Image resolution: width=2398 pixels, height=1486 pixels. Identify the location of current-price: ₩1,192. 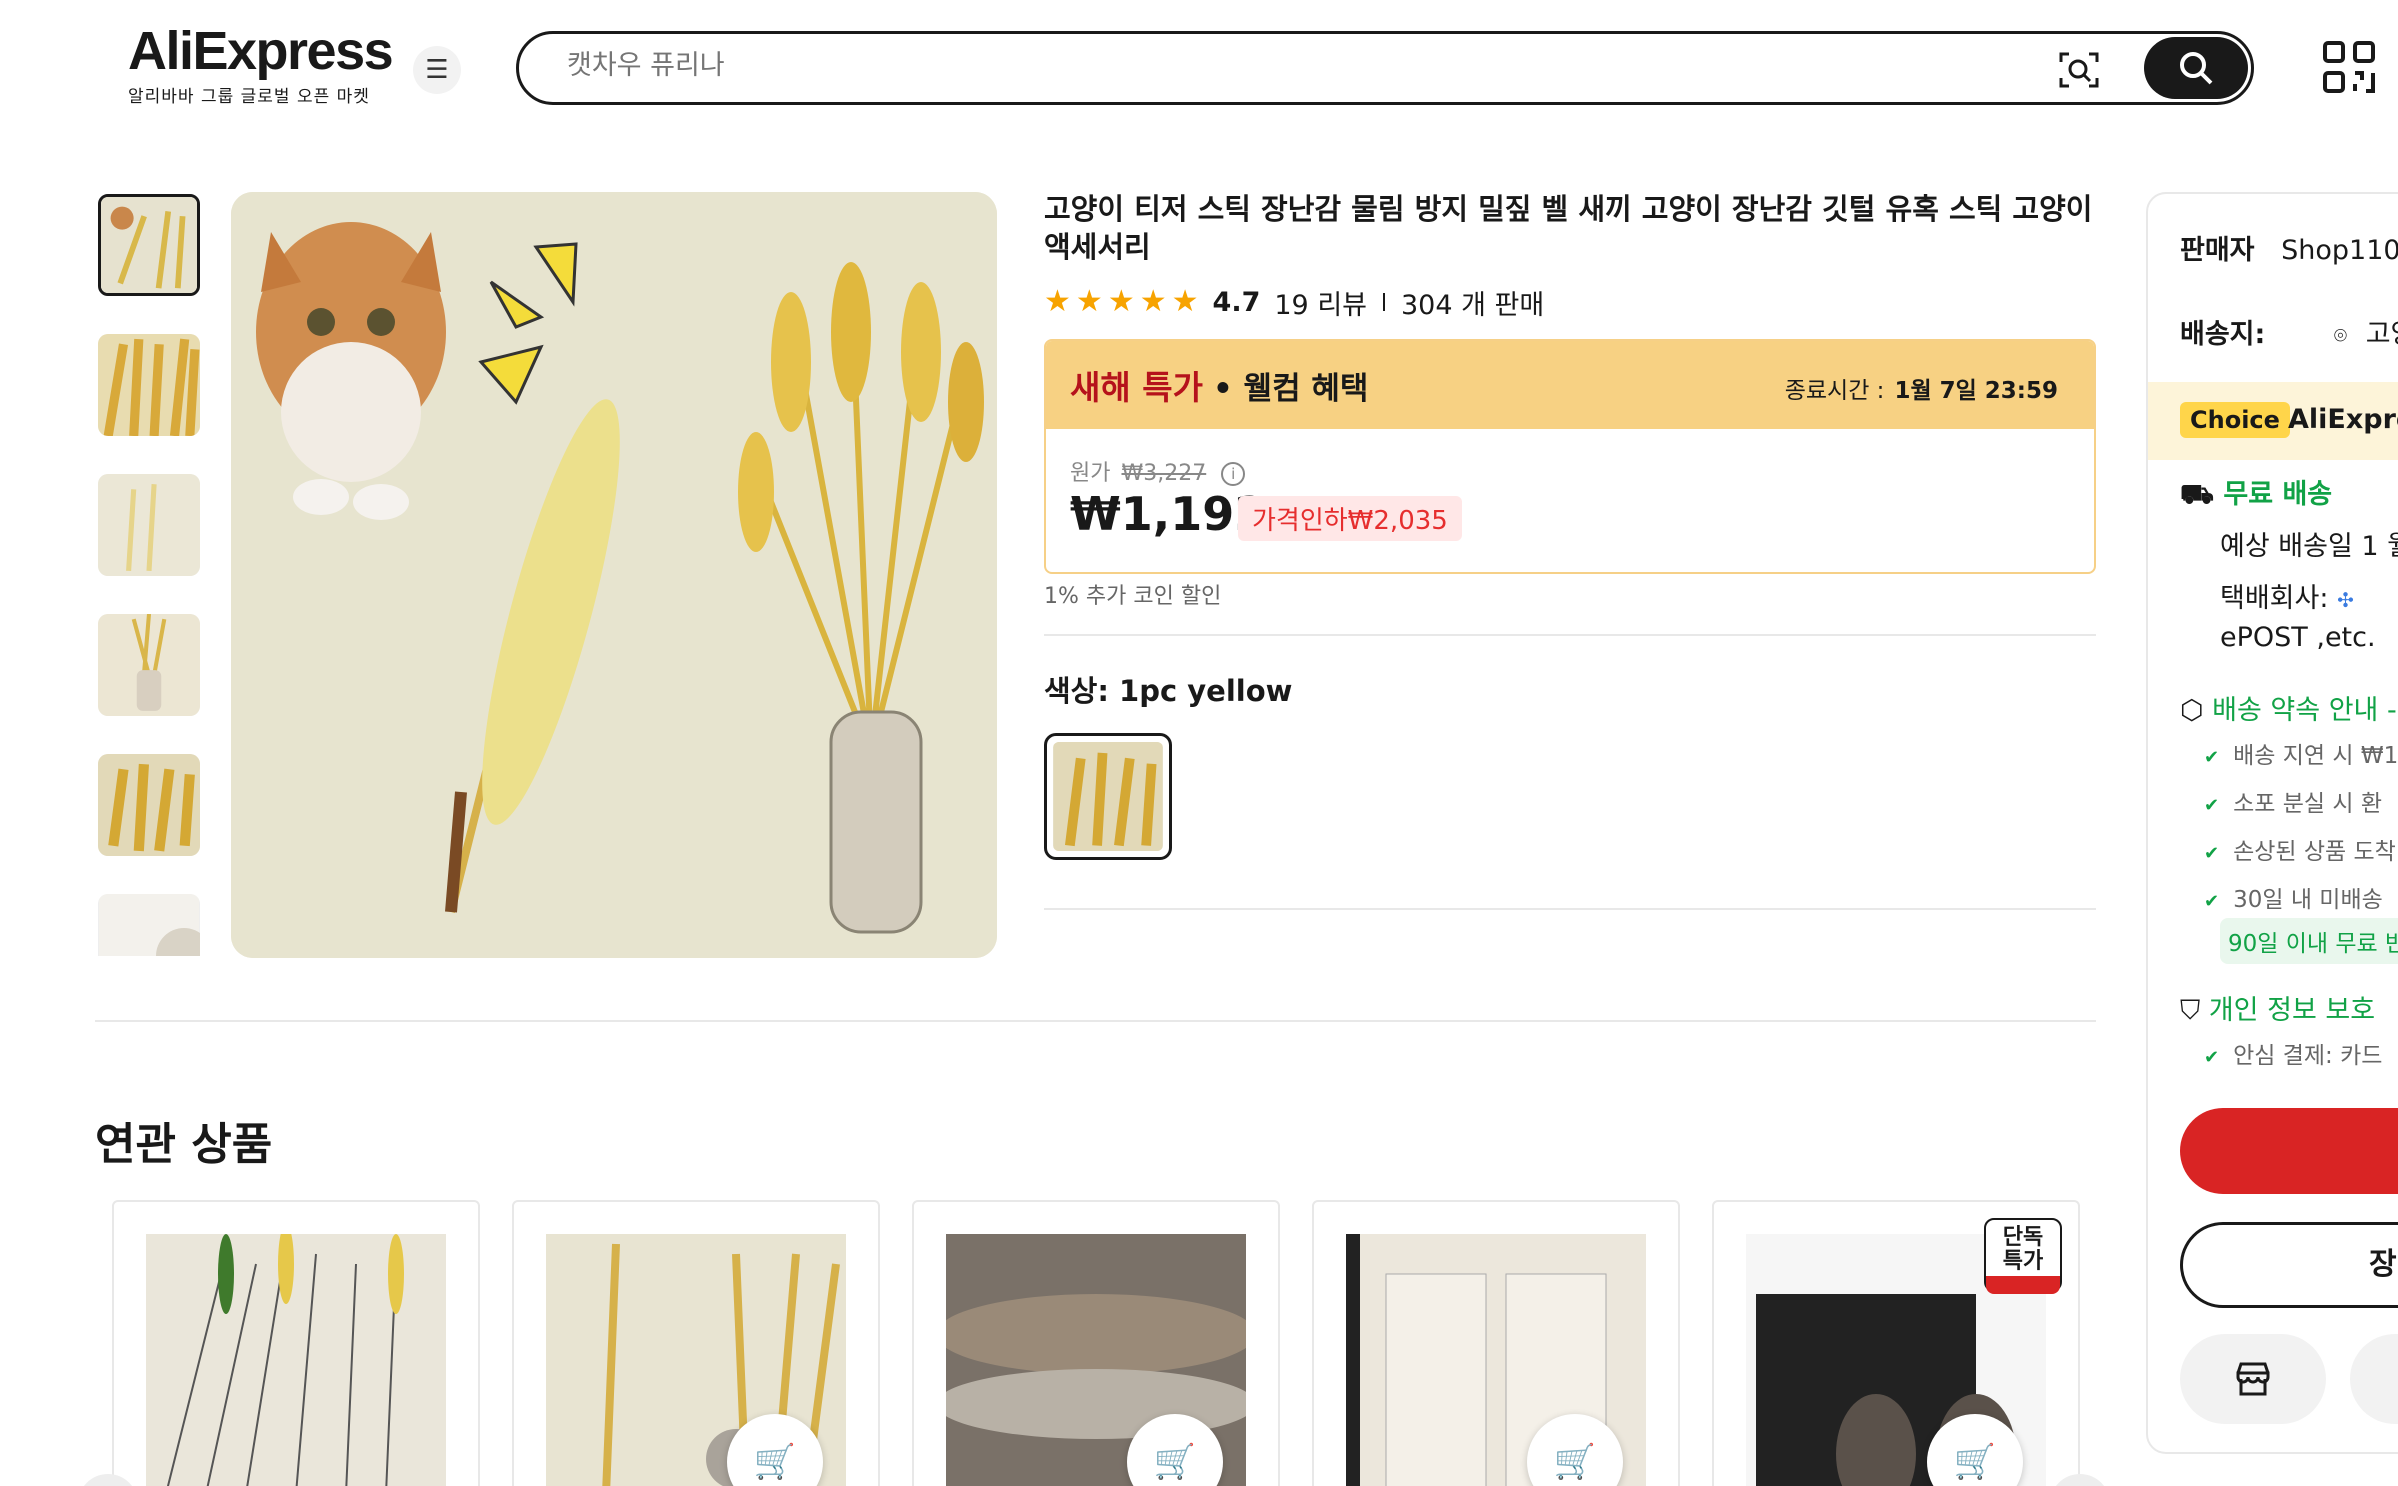
(1168, 514).